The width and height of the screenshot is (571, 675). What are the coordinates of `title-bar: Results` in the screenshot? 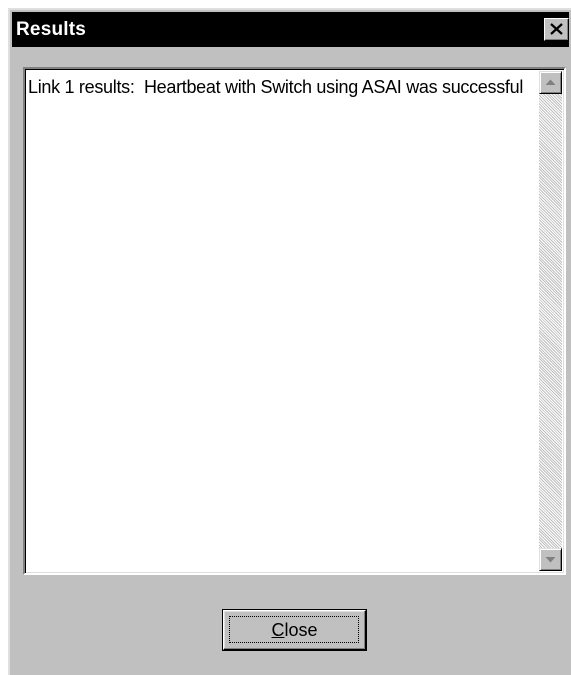 It's located at (290, 29).